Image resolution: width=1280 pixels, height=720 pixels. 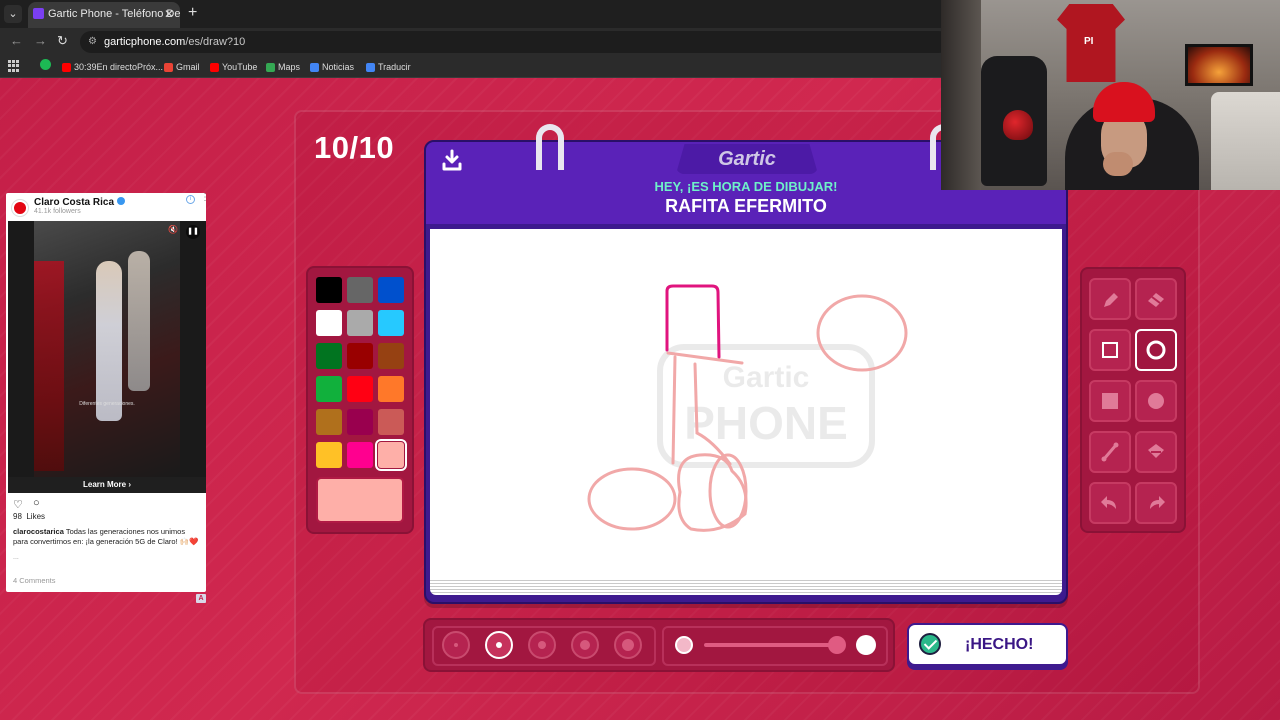 What do you see at coordinates (173, 229) in the screenshot?
I see `mute-icon: 🔇` at bounding box center [173, 229].